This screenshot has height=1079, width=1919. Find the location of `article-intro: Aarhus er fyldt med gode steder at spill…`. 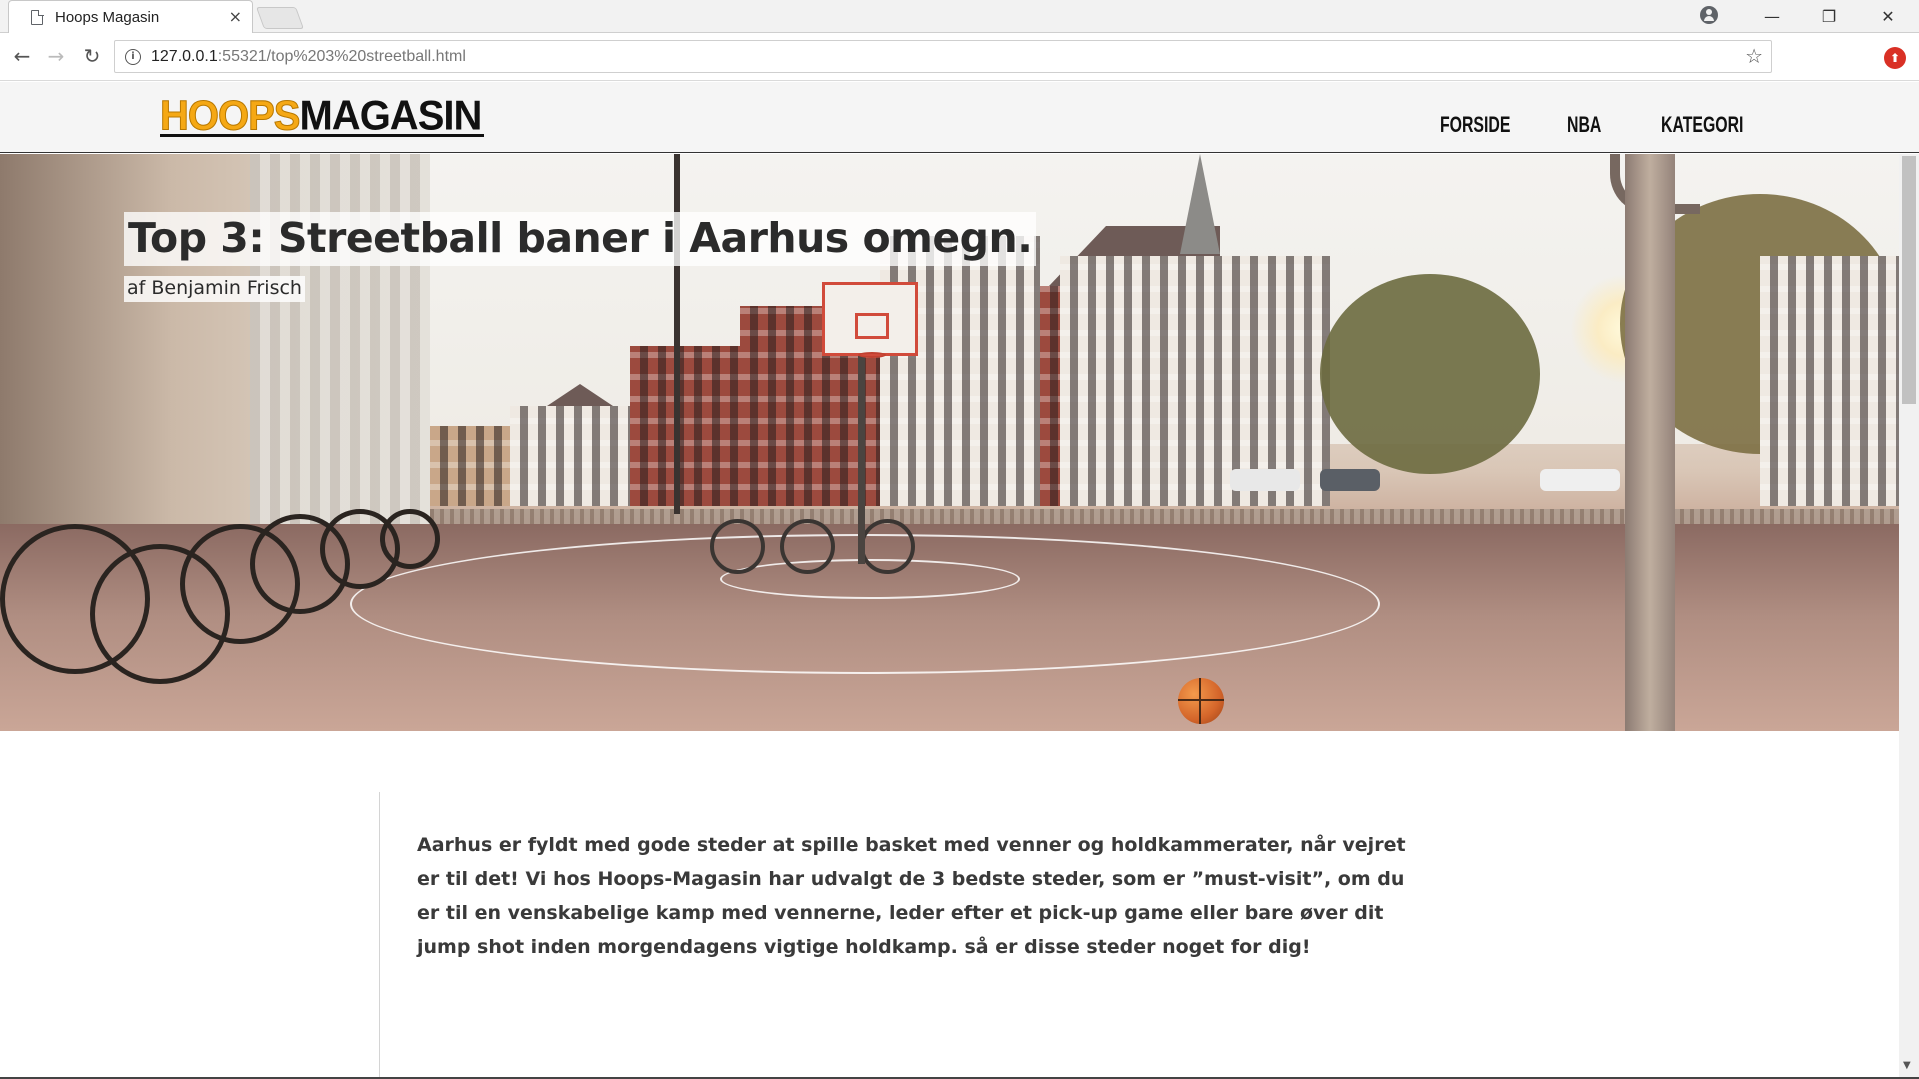

article-intro: Aarhus er fyldt med gode steder at spill… is located at coordinates (911, 896).